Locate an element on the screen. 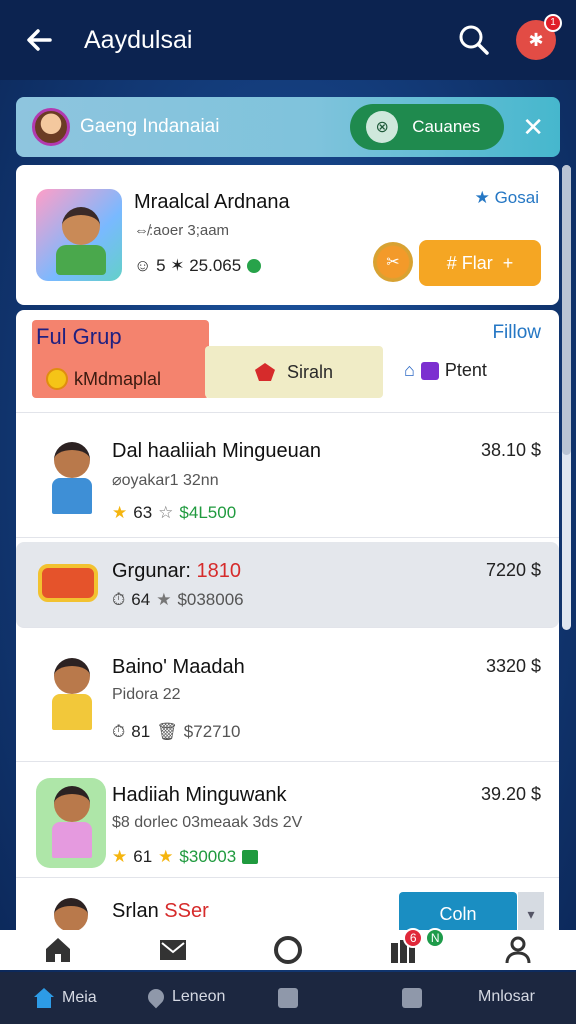  item-subtitle: Pidora 22 is located at coordinates (146, 694).